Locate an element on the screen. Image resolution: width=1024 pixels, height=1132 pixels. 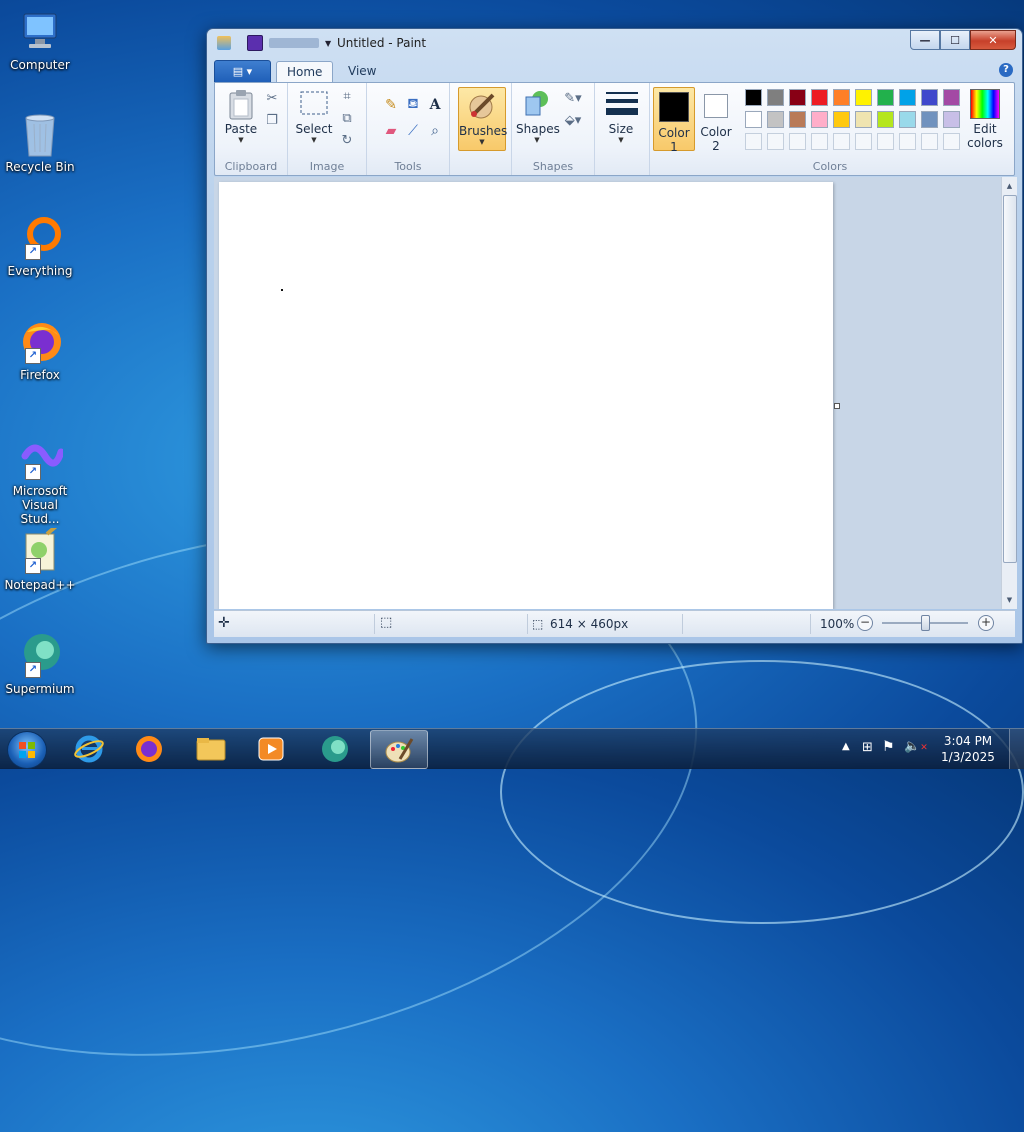
desktop-icon-label: Notepad++ is located at coordinates (40, 585).